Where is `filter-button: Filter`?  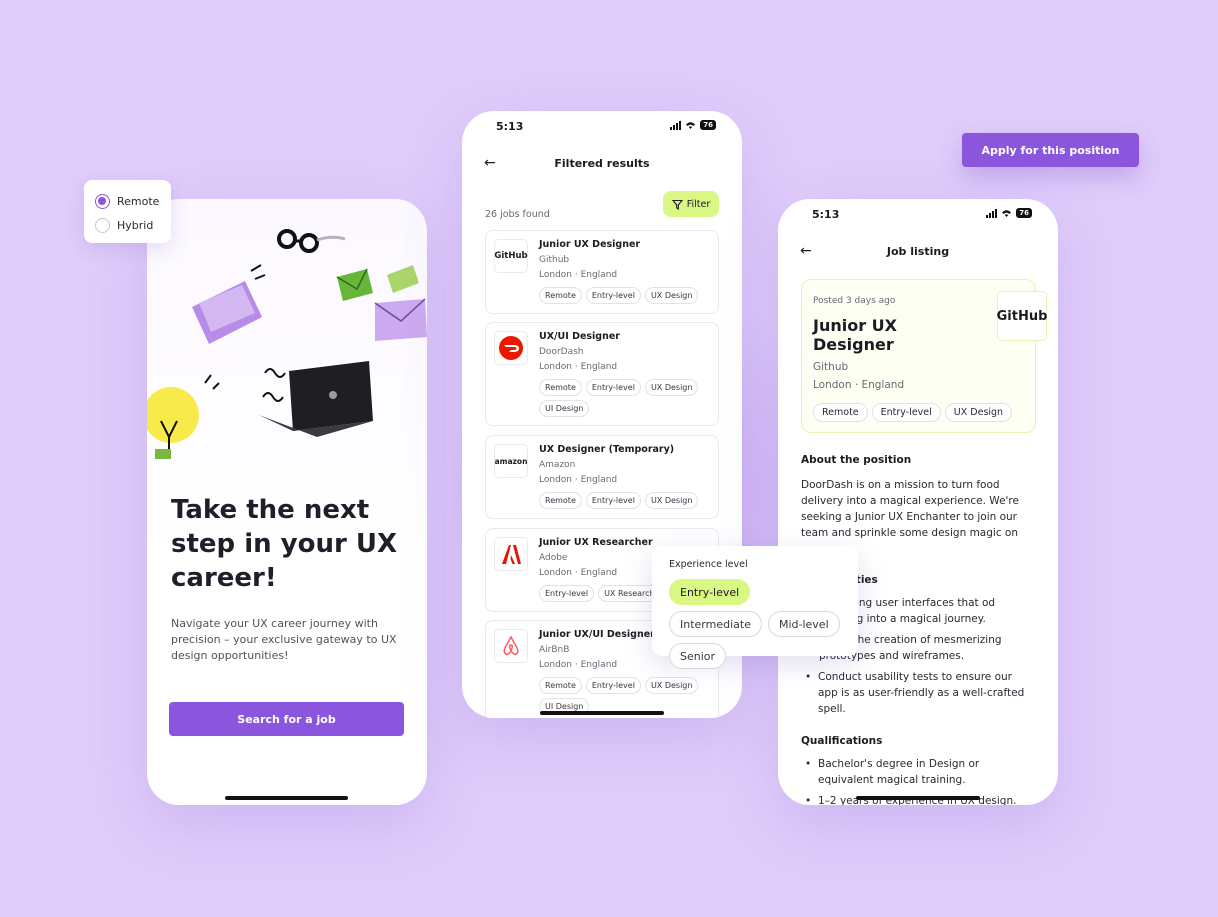 filter-button: Filter is located at coordinates (691, 204).